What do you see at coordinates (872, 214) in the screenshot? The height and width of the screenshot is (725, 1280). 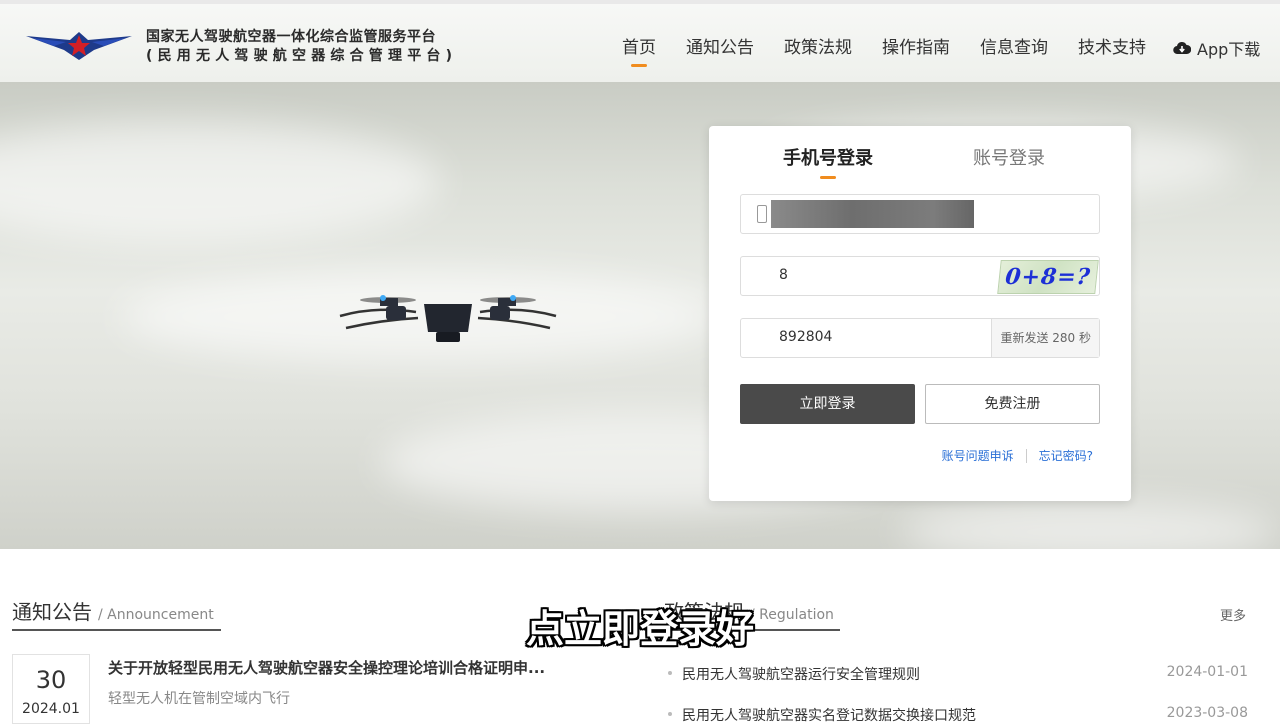 I see `phone-number-redacted` at bounding box center [872, 214].